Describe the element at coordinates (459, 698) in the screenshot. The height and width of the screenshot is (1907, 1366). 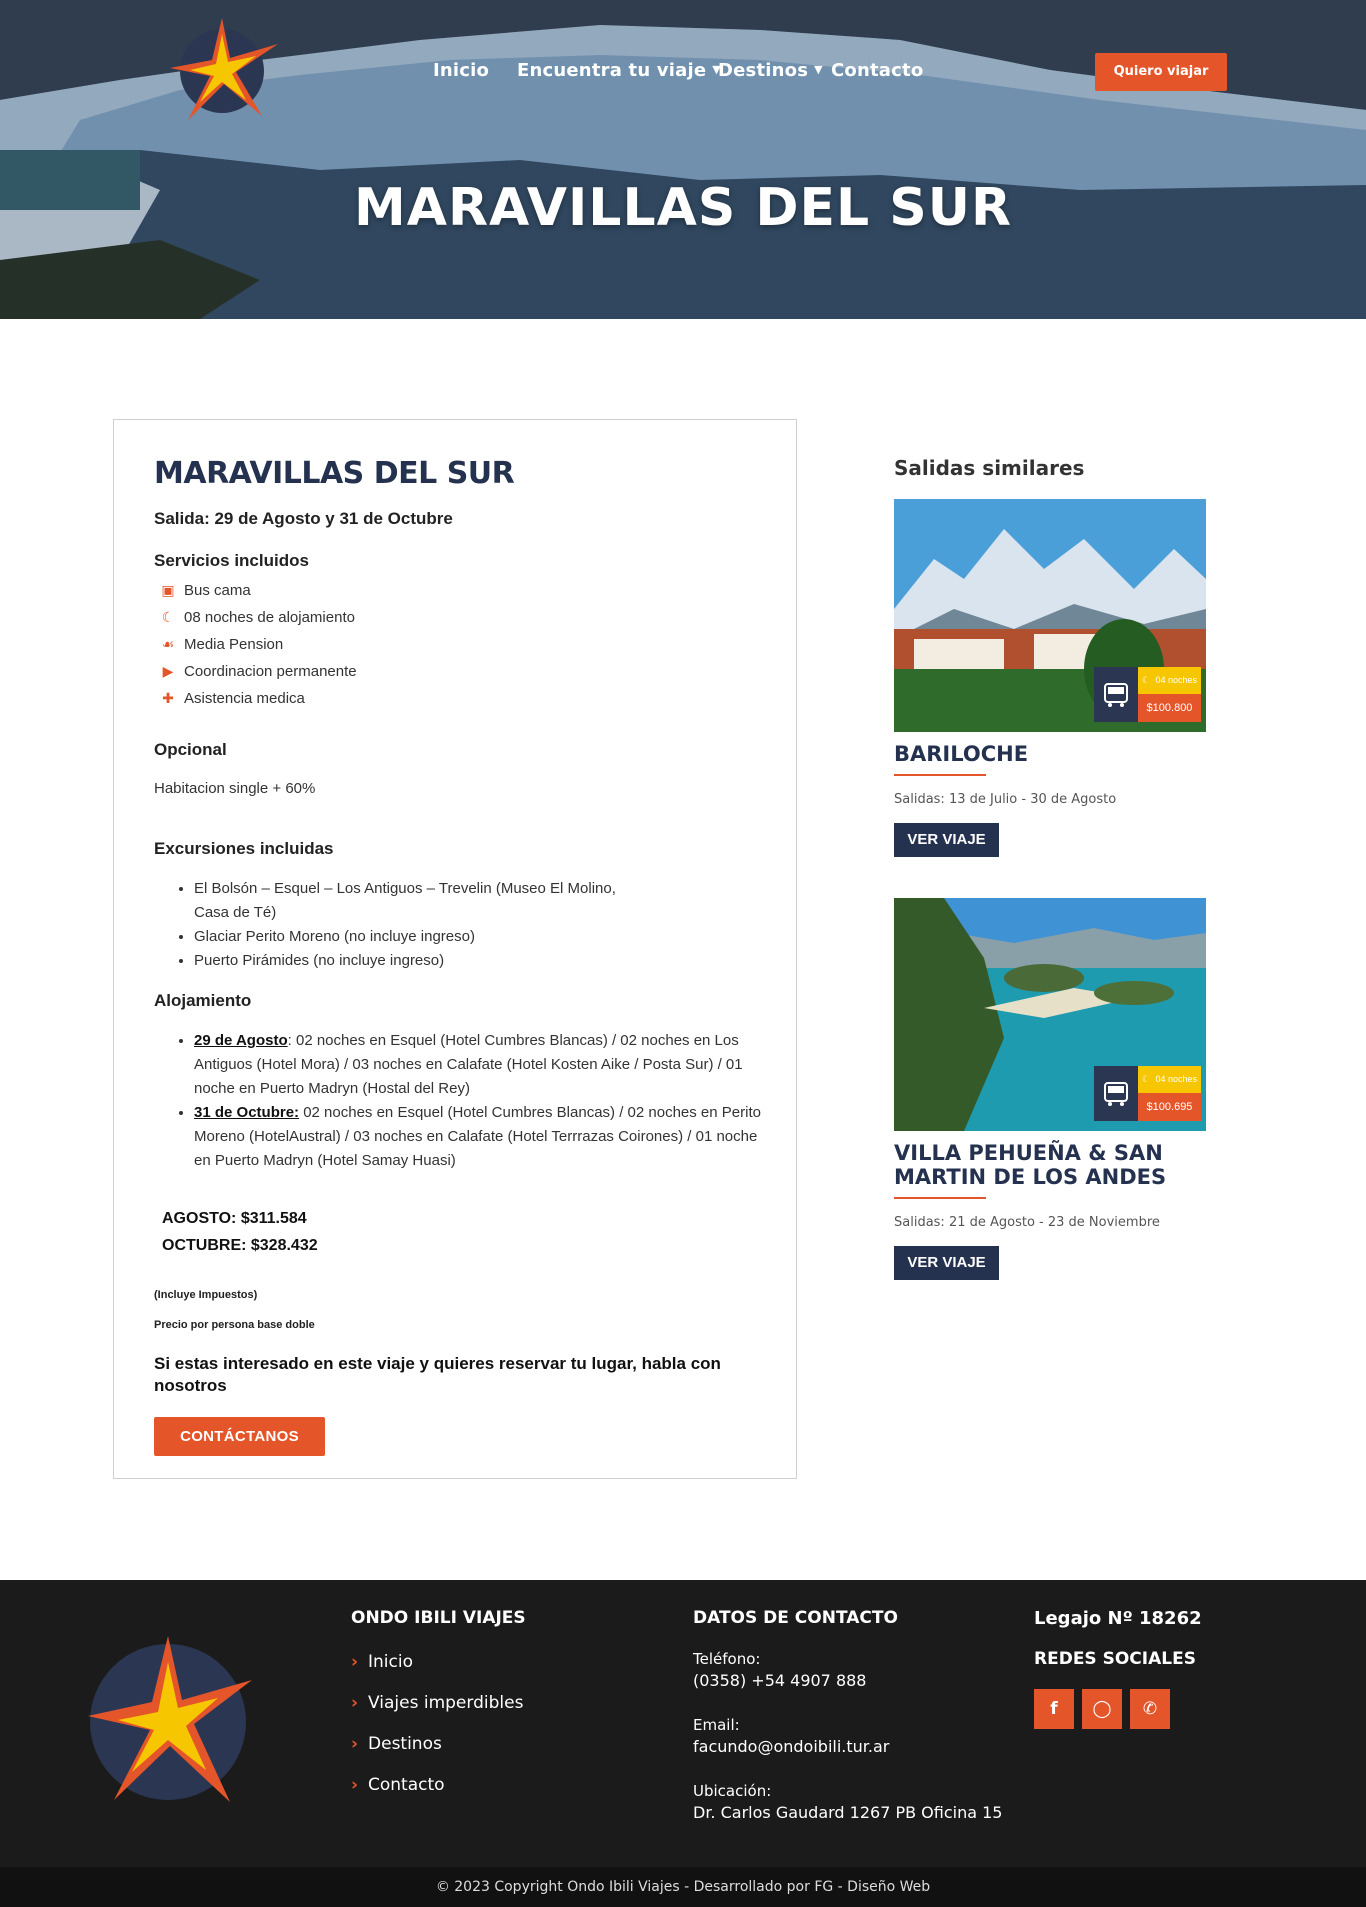
I see `service-item: ✚ Asistencia medica` at that location.